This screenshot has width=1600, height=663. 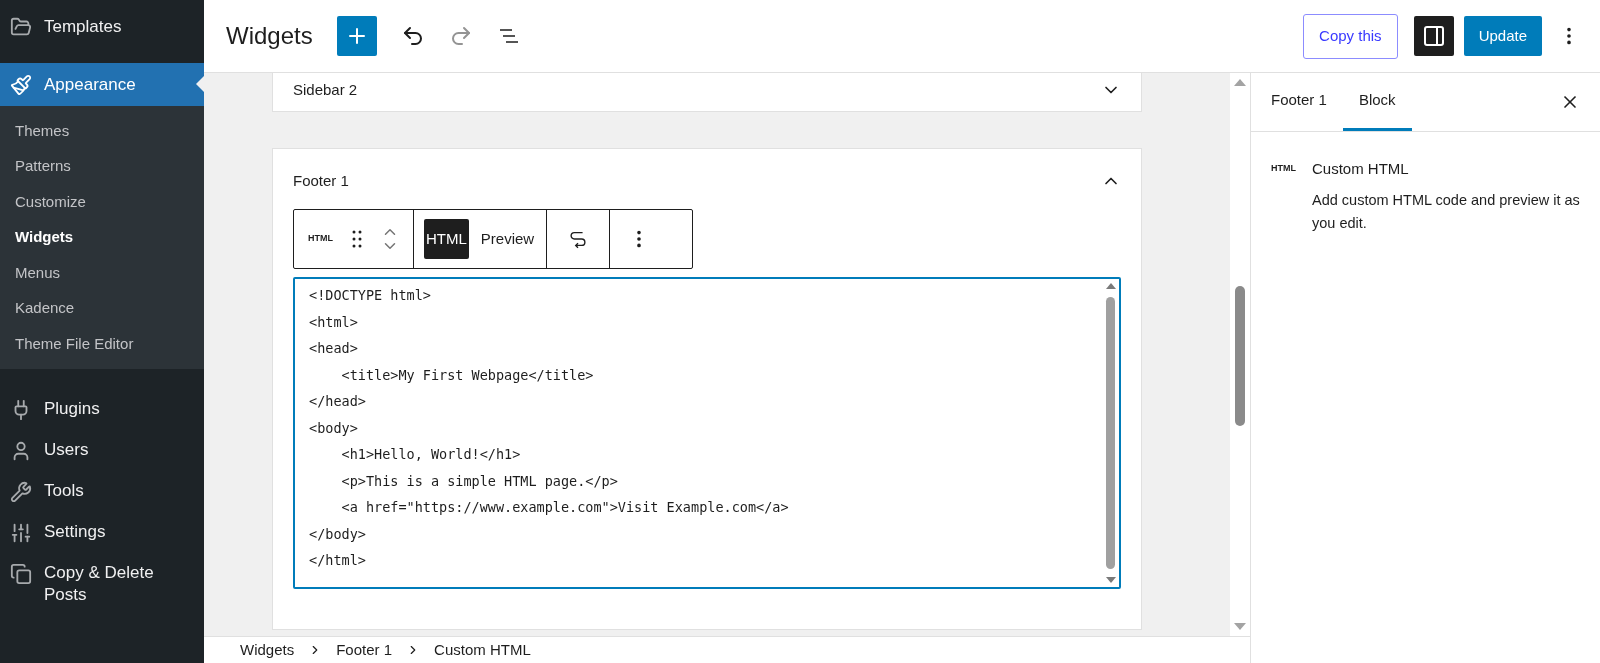 What do you see at coordinates (364, 650) in the screenshot?
I see `breadcrumb-link: Footer 1` at bounding box center [364, 650].